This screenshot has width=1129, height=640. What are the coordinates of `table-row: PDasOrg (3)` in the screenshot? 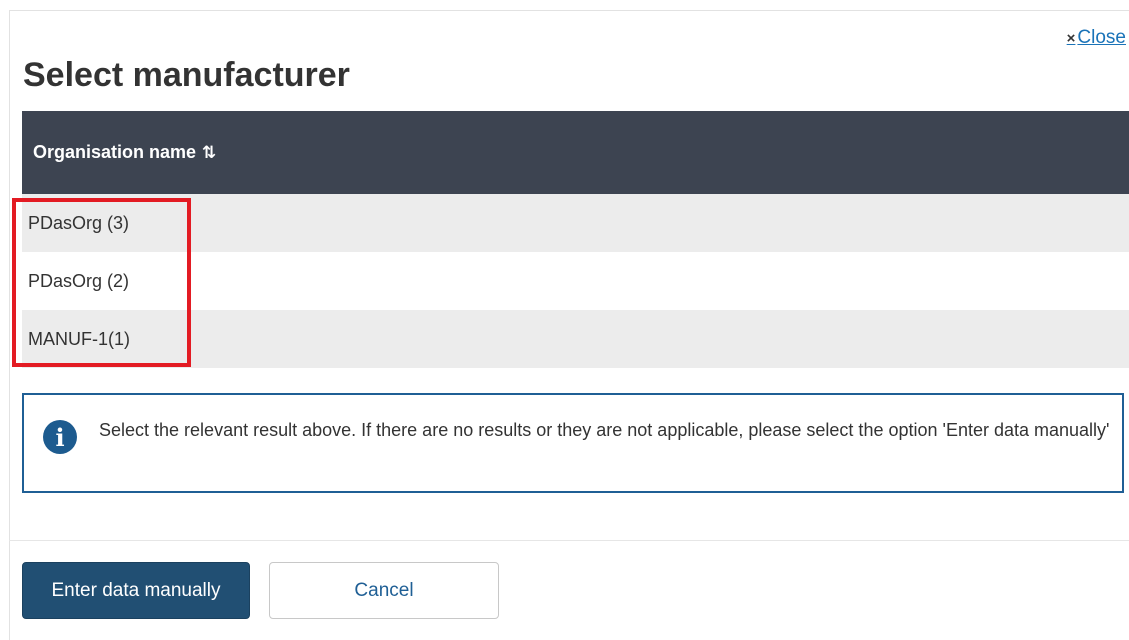 It's located at (575, 223).